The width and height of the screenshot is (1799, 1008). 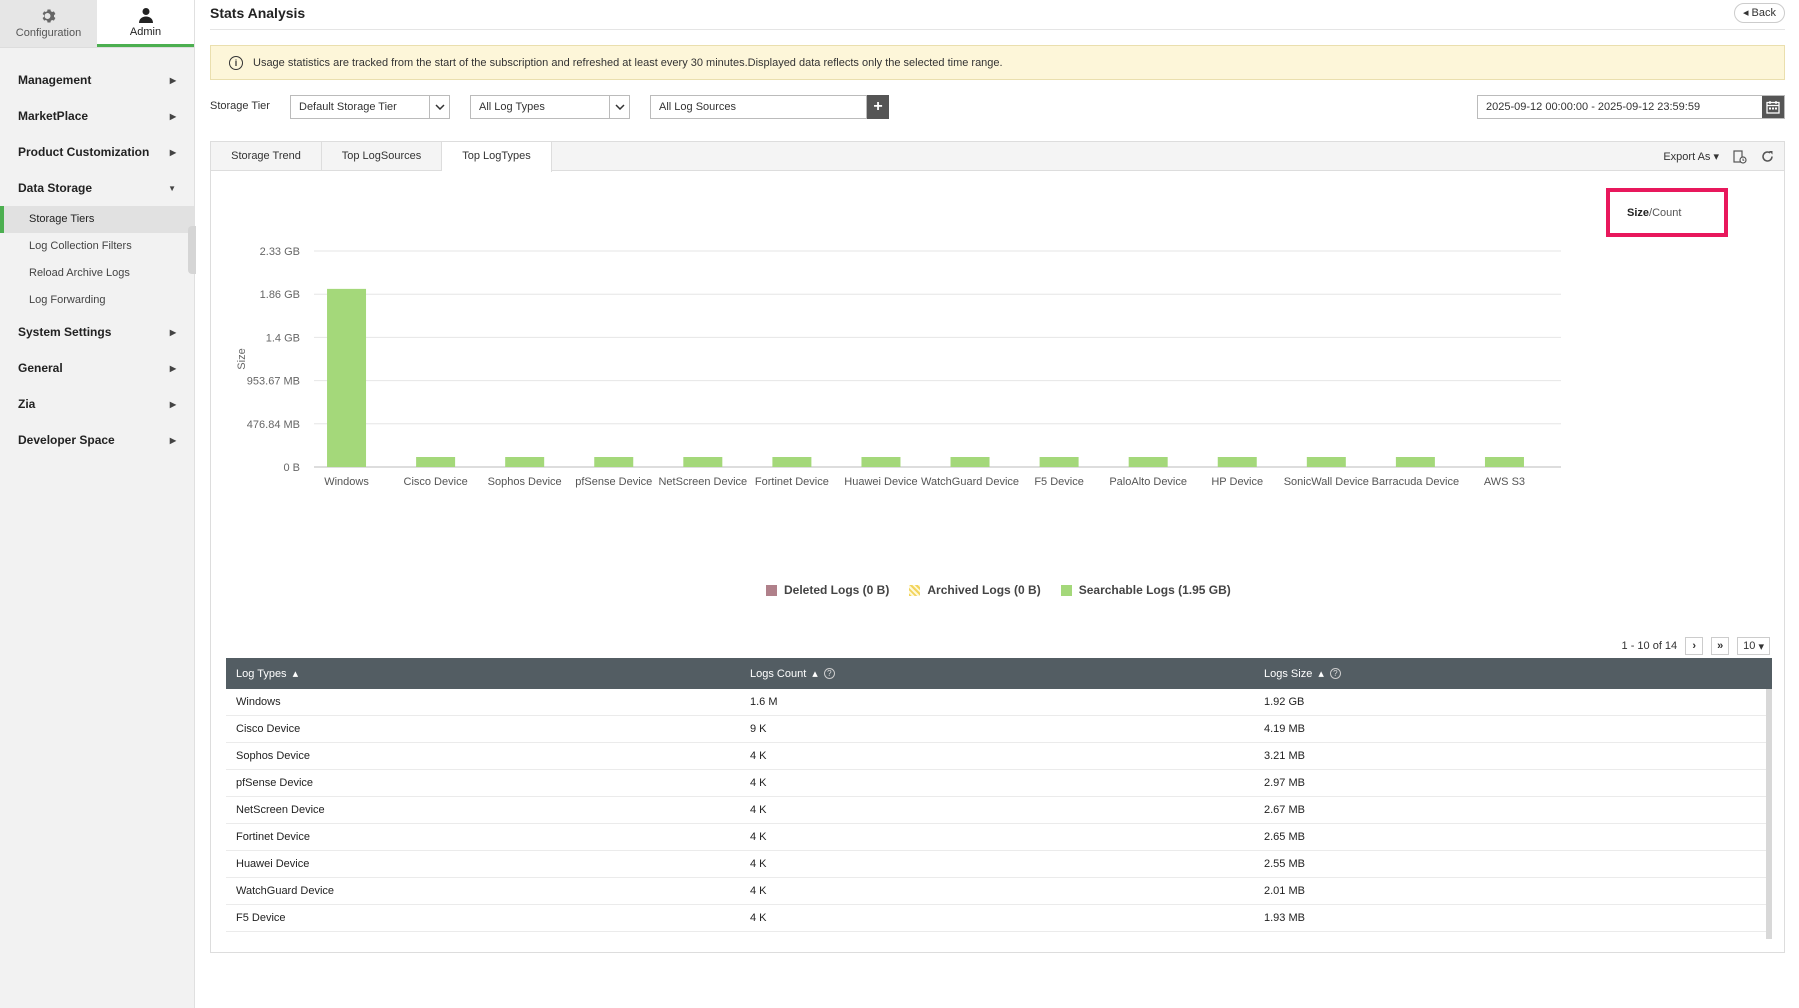 I want to click on column-header-logs-size: Logs Size ▴?, so click(x=1510, y=673).